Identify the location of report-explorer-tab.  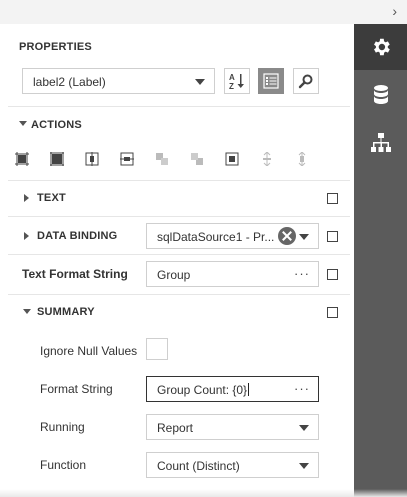
(380, 143).